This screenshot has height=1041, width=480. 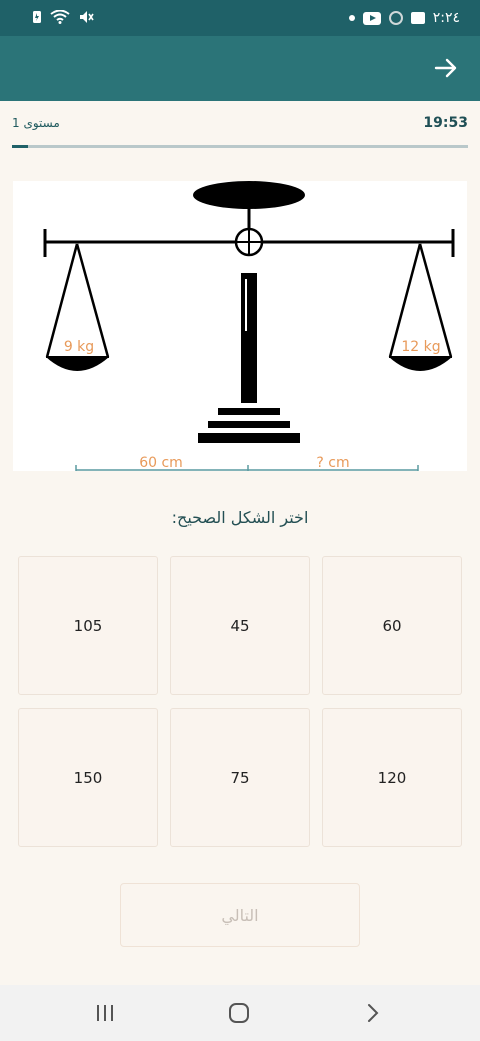 I want to click on image-icon, so click(x=417, y=18).